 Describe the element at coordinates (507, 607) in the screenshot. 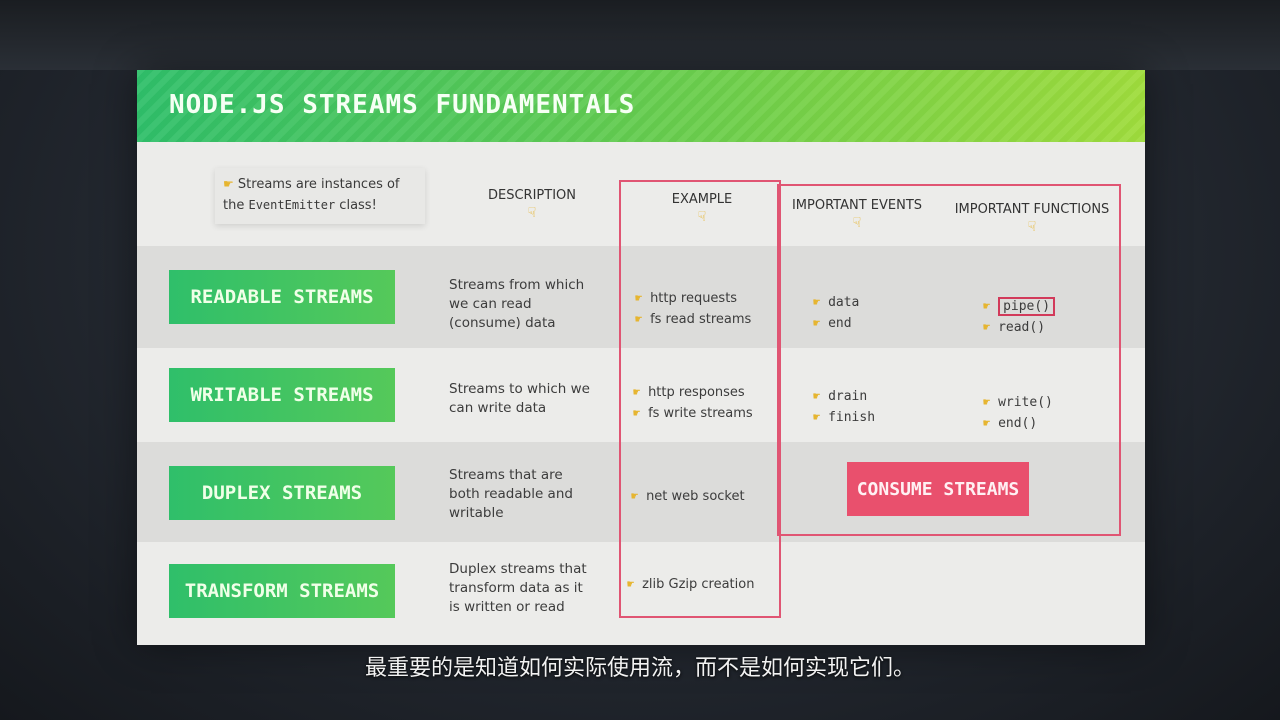

I see `desc-line: is written or read` at that location.